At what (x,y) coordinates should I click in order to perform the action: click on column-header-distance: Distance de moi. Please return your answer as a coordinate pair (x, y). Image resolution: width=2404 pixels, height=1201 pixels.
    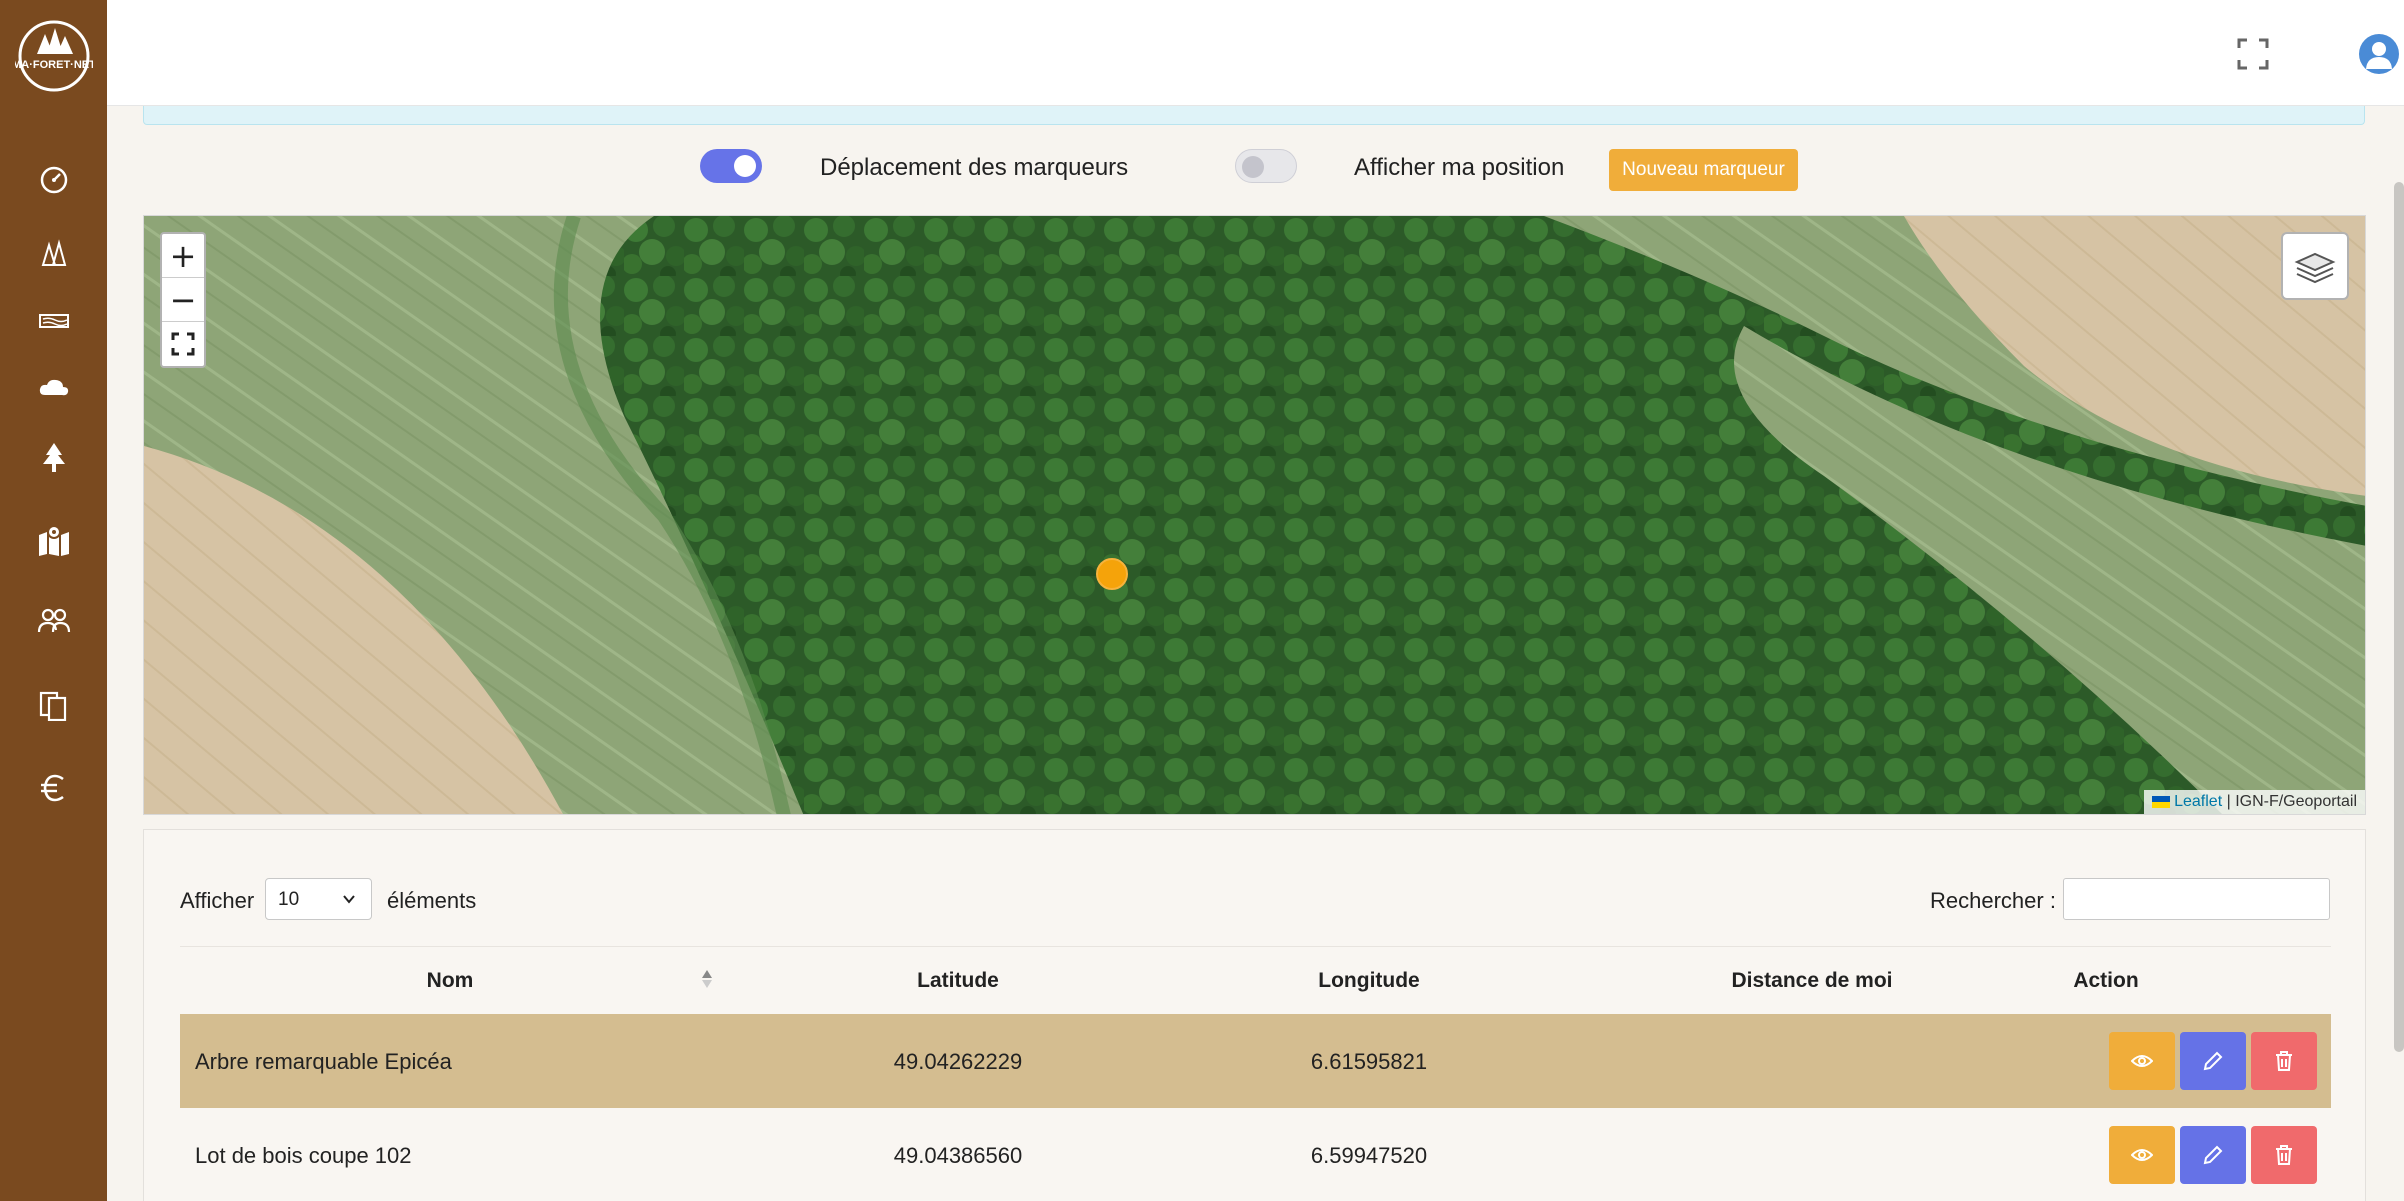
    Looking at the image, I should click on (1811, 981).